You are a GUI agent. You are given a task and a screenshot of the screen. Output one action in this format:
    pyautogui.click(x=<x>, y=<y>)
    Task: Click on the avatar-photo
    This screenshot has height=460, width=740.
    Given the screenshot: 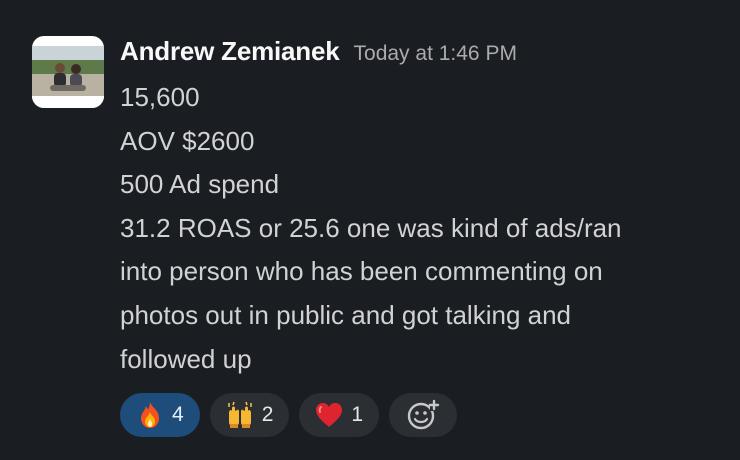 What is the action you would take?
    pyautogui.click(x=68, y=72)
    